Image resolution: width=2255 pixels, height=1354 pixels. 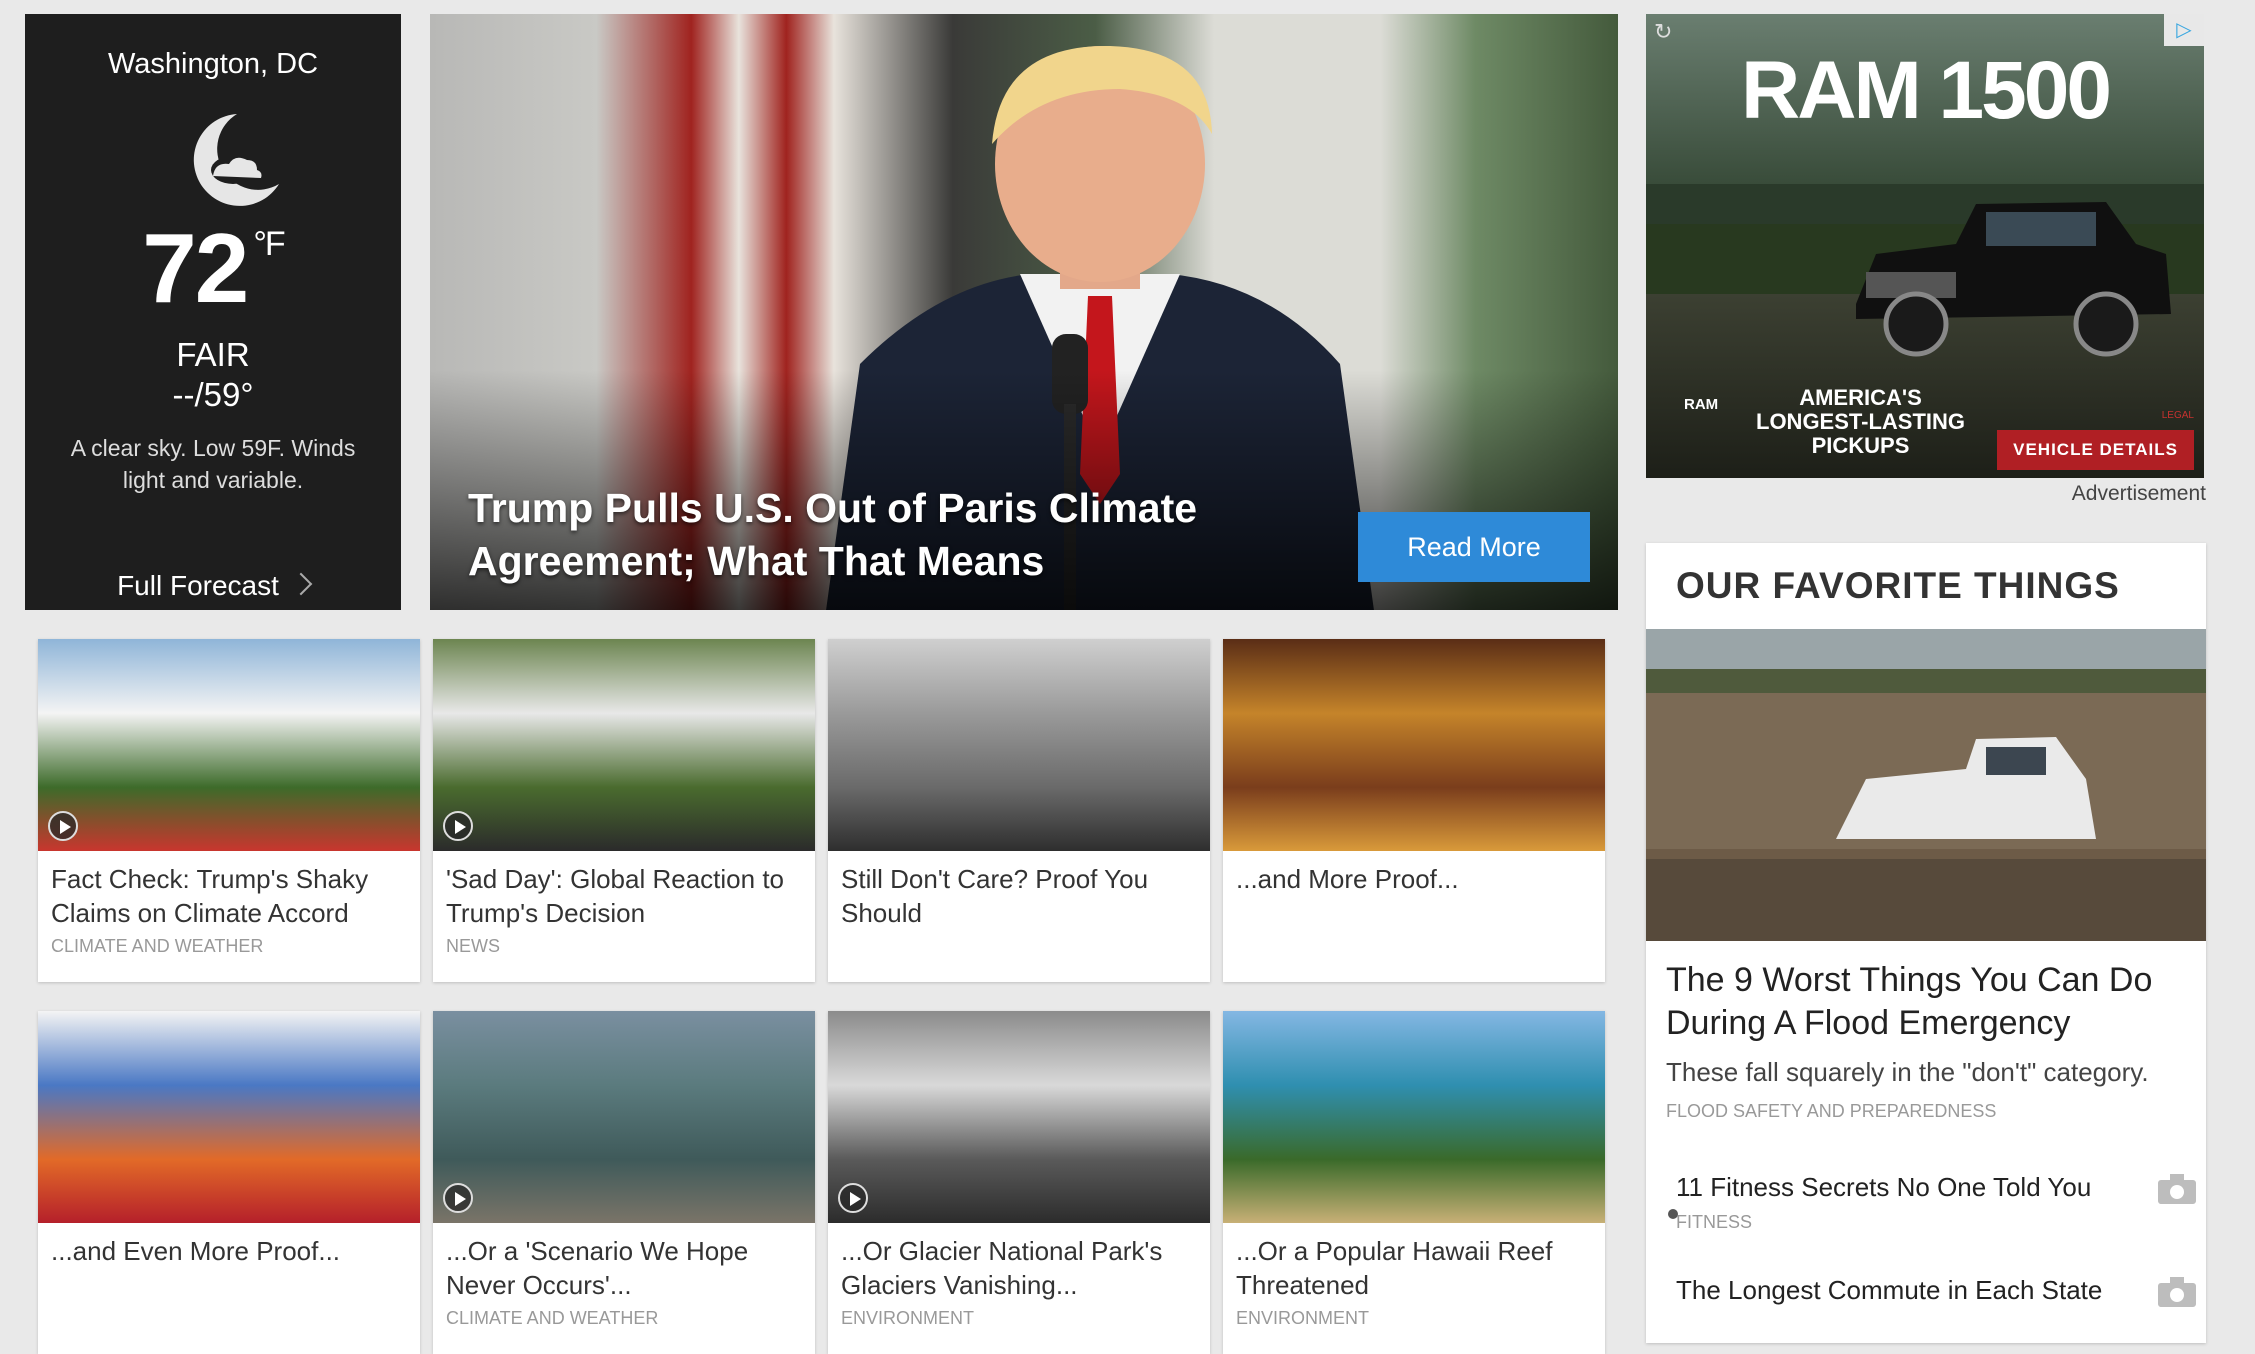 I want to click on temperature: 72 °F, so click(x=213, y=268).